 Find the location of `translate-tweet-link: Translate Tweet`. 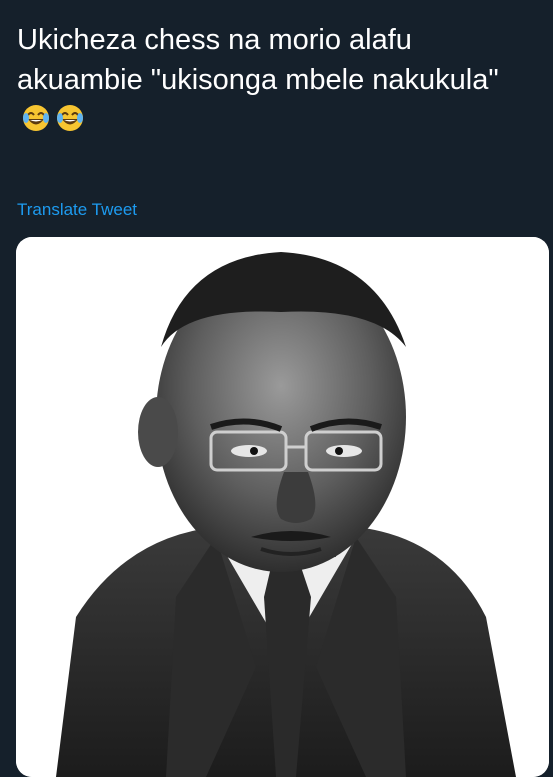

translate-tweet-link: Translate Tweet is located at coordinates (77, 210).